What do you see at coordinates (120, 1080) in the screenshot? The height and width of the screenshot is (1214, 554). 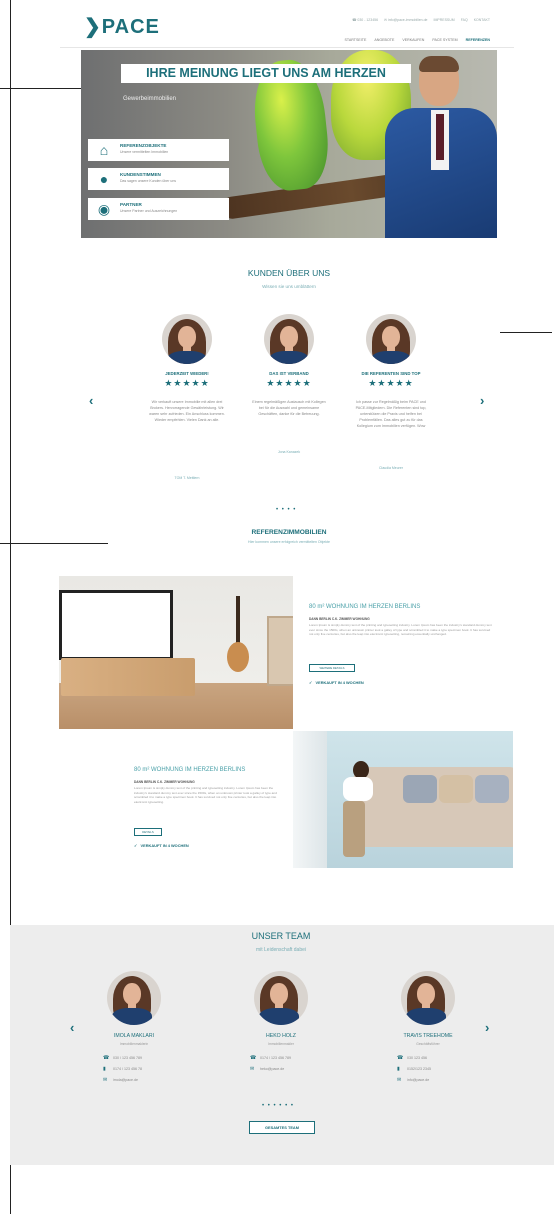 I see `team-member-email: ✉ imola@pace.de` at bounding box center [120, 1080].